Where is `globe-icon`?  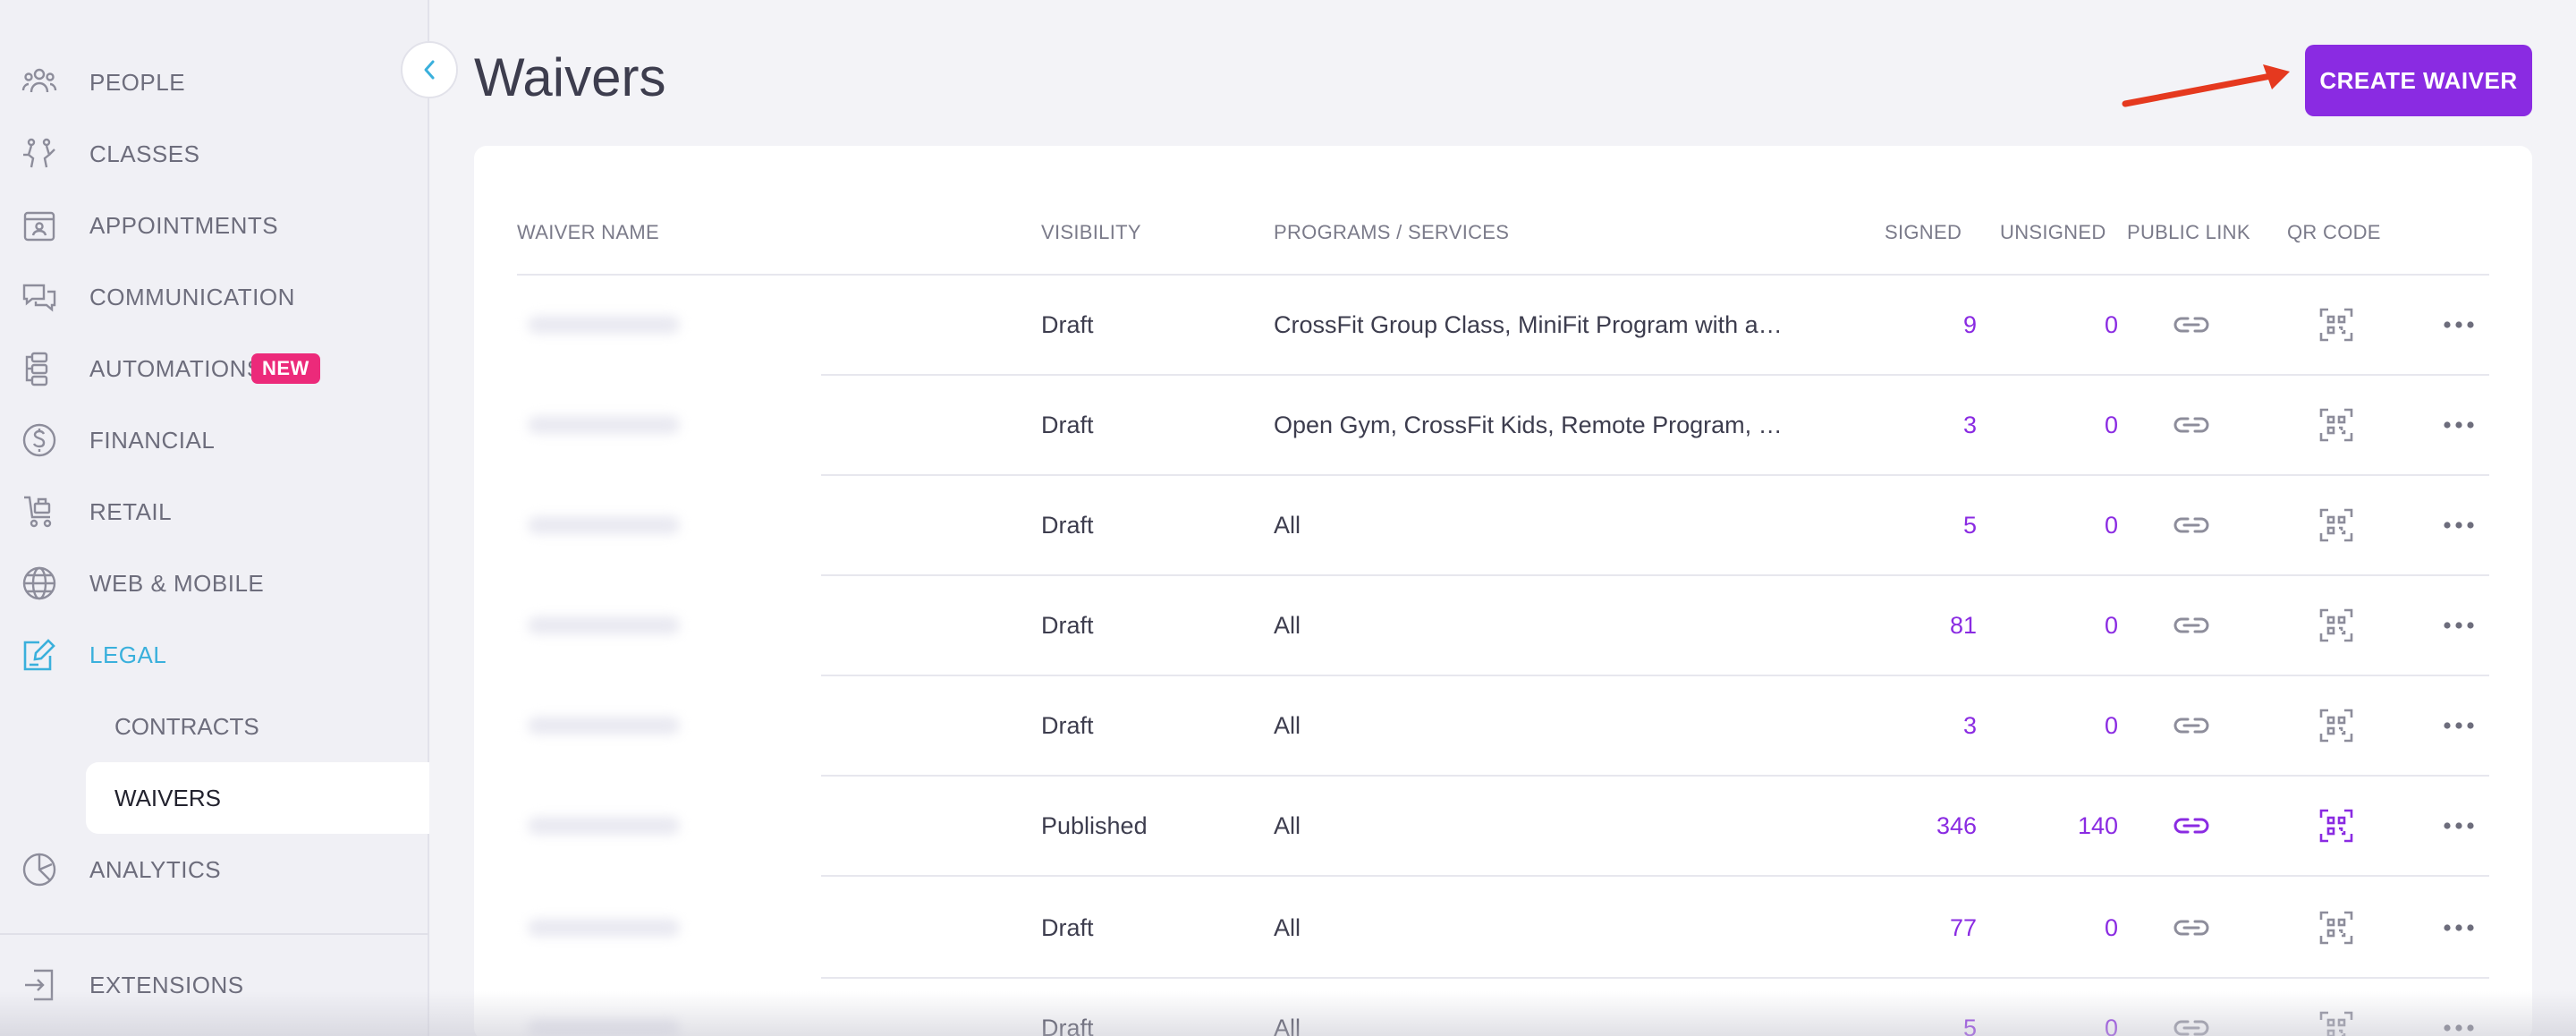
globe-icon is located at coordinates (39, 584).